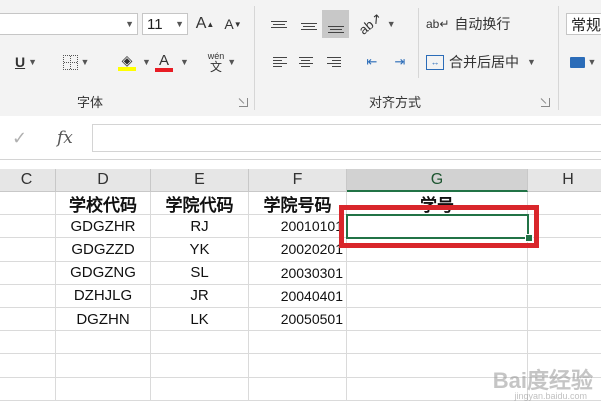  Describe the element at coordinates (346, 138) in the screenshot. I see `formula-input` at that location.